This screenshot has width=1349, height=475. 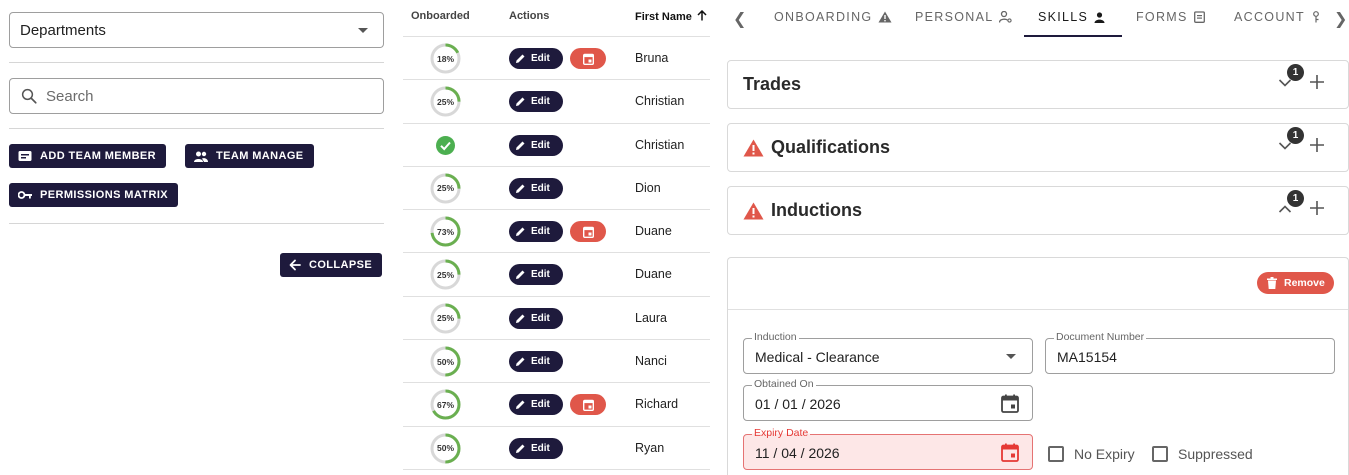 What do you see at coordinates (797, 453) in the screenshot?
I see `expiry-date-value: 11 / 04 / 2026` at bounding box center [797, 453].